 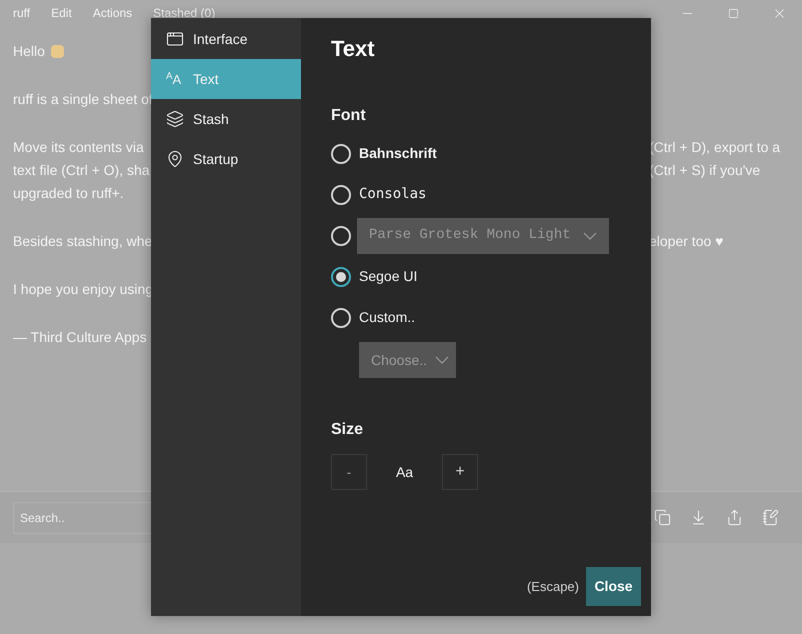 What do you see at coordinates (29, 51) in the screenshot?
I see `document-text: Hello` at bounding box center [29, 51].